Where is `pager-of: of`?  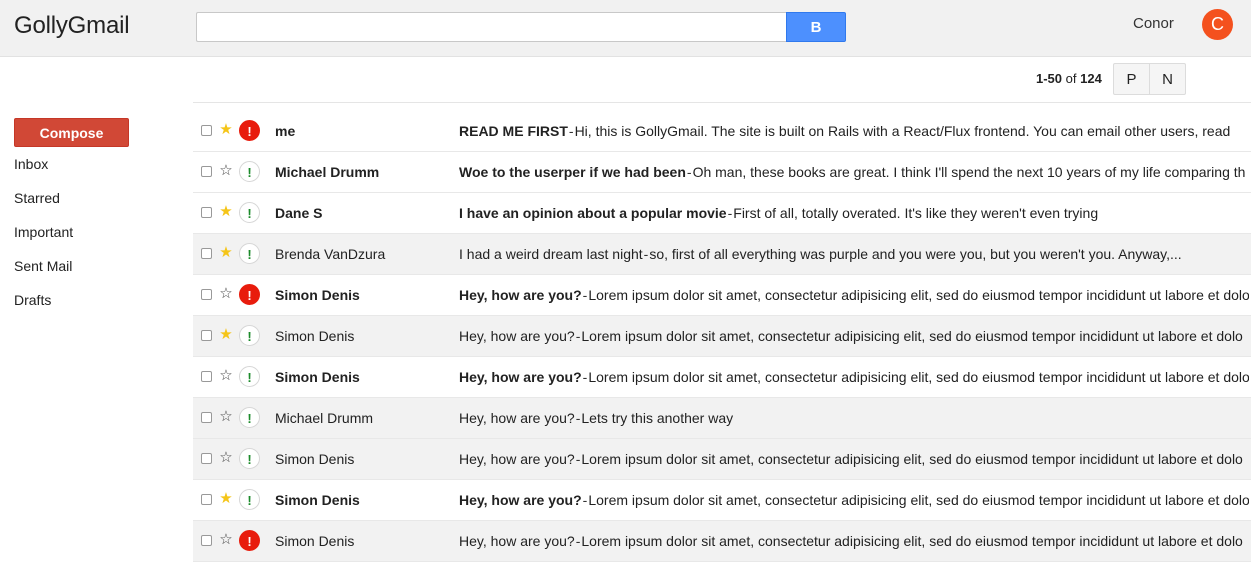
pager-of: of is located at coordinates (1071, 78).